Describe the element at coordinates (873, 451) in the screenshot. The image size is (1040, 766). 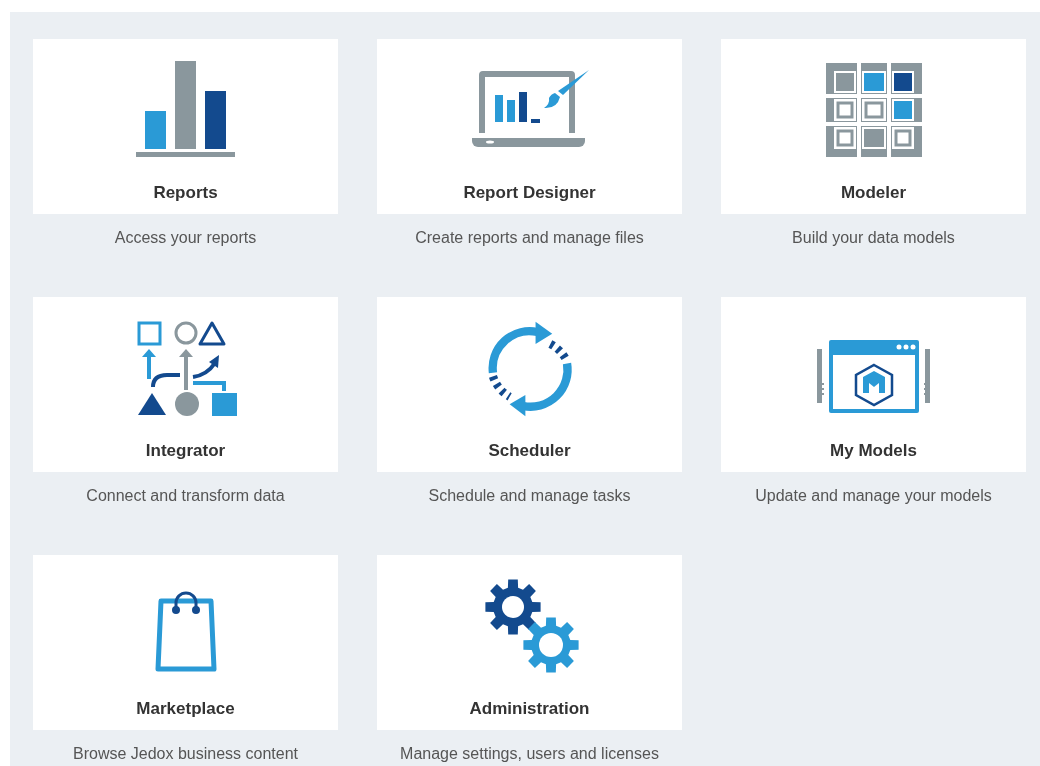
I see `tile-title: My Models` at that location.